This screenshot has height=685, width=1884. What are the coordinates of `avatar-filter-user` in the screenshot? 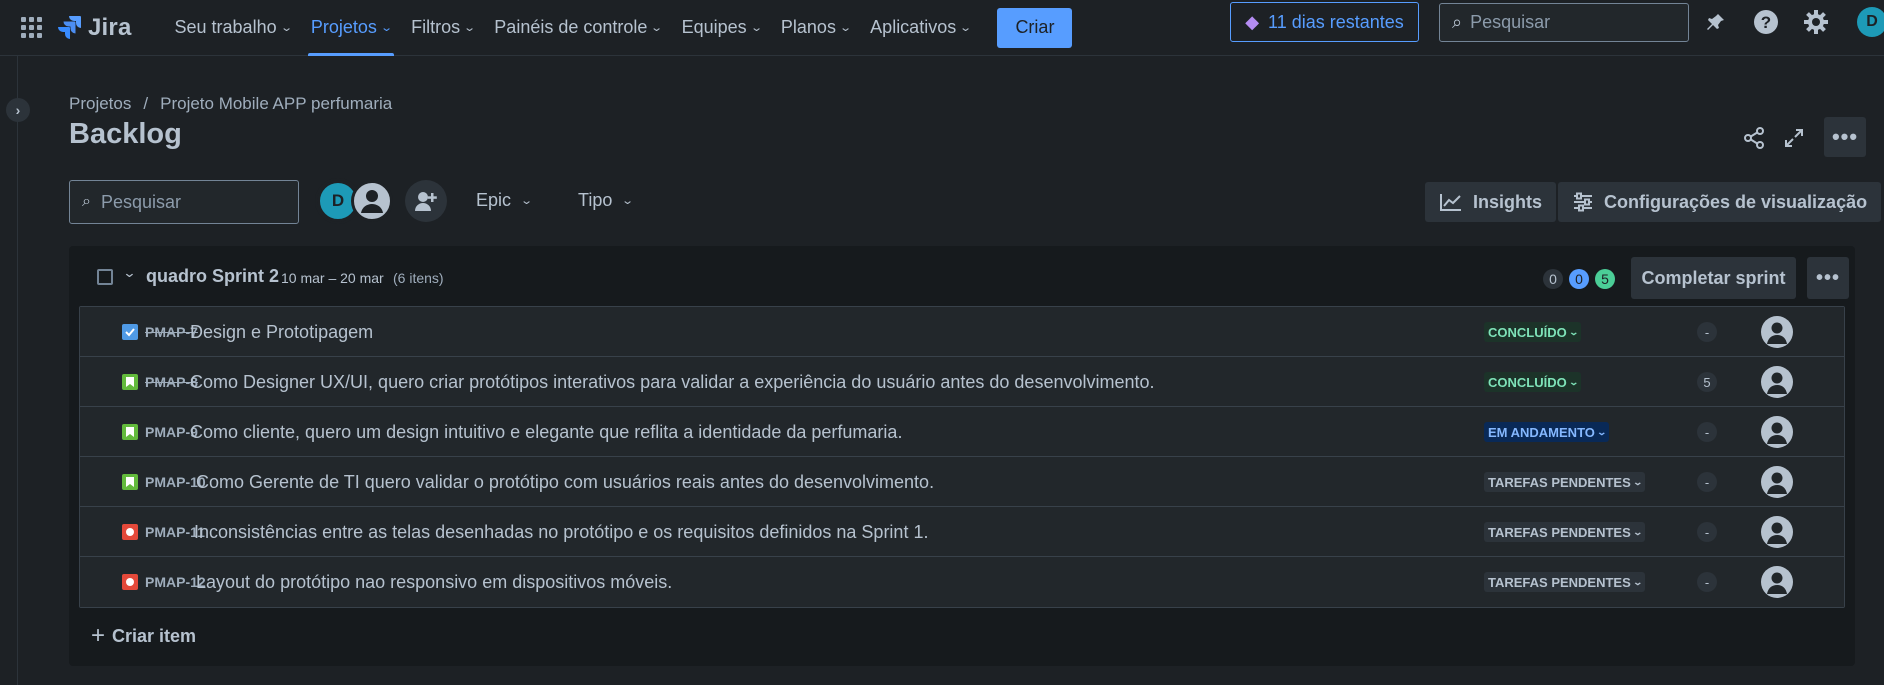 It's located at (372, 201).